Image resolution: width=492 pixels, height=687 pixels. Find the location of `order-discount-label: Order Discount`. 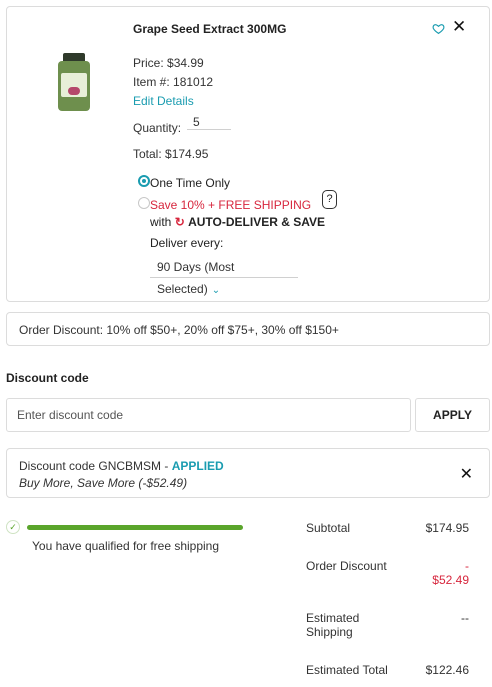

order-discount-label: Order Discount is located at coordinates (346, 566).